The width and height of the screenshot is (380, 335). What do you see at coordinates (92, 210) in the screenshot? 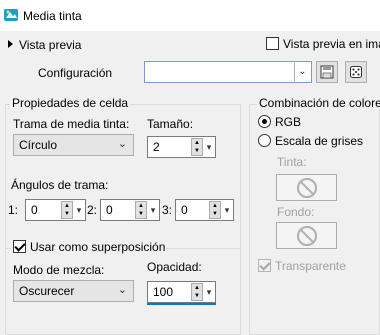
I see `angle-2-label: 2:` at bounding box center [92, 210].